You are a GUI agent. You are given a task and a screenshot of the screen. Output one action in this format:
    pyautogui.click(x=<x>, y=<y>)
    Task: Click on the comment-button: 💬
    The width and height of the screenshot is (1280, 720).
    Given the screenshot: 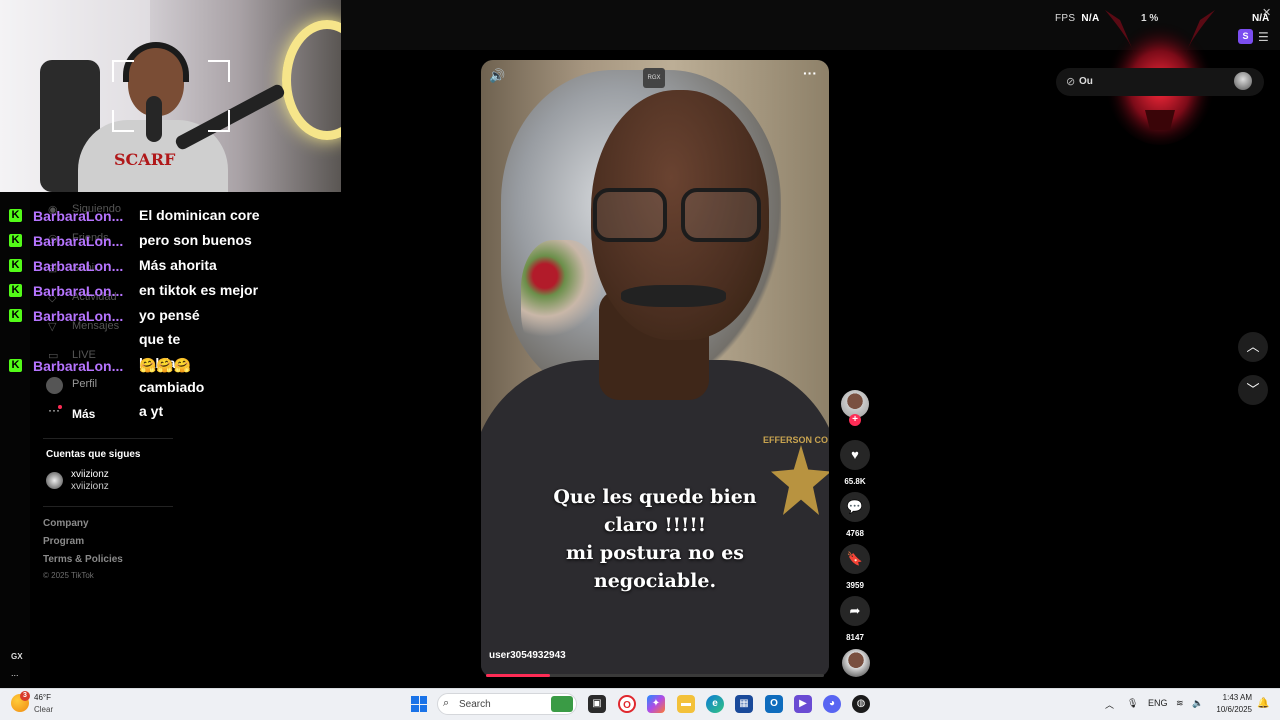 What is the action you would take?
    pyautogui.click(x=855, y=507)
    